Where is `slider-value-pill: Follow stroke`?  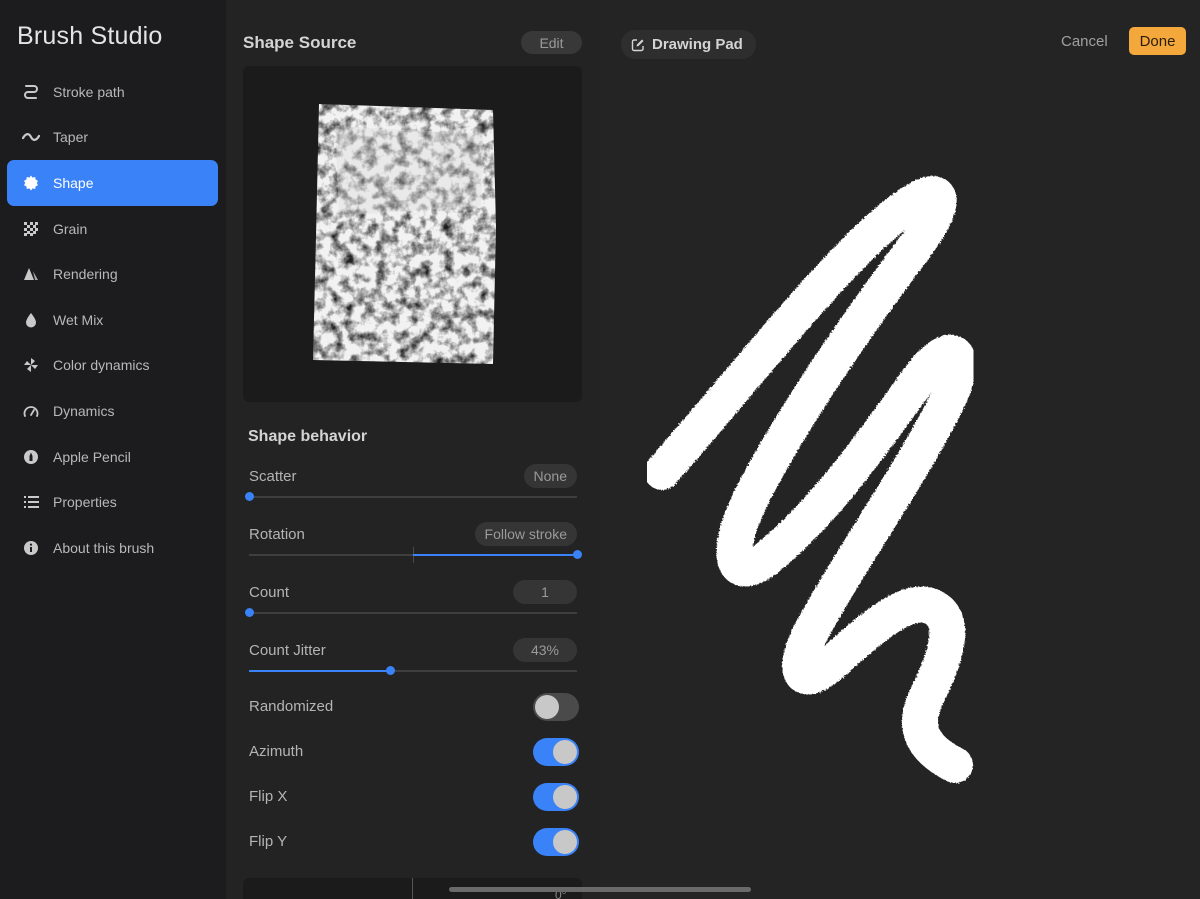
slider-value-pill: Follow stroke is located at coordinates (525, 534).